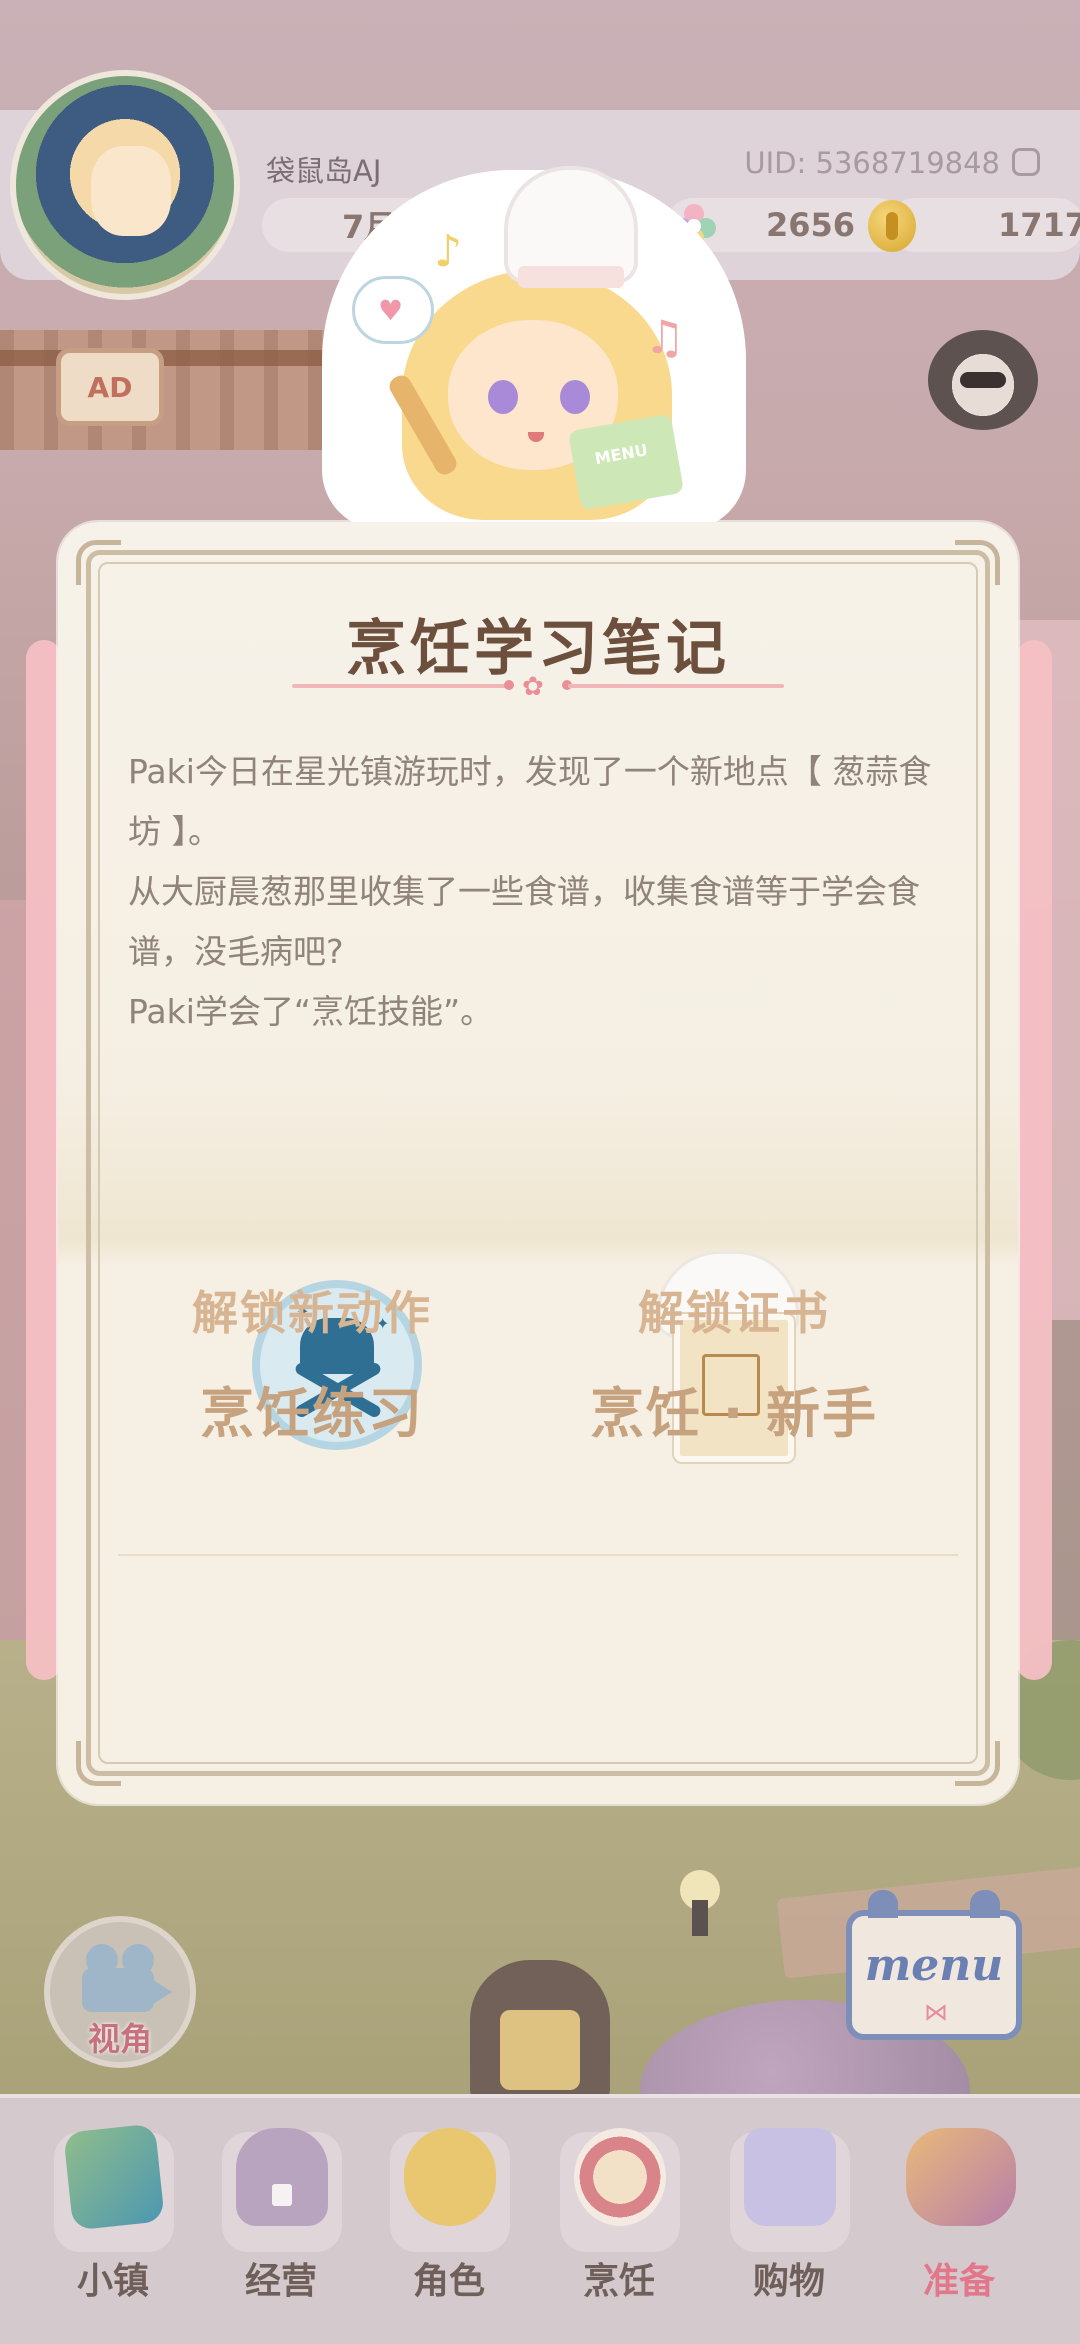 This screenshot has width=1080, height=2344. I want to click on nav-label: 角色, so click(448, 2281).